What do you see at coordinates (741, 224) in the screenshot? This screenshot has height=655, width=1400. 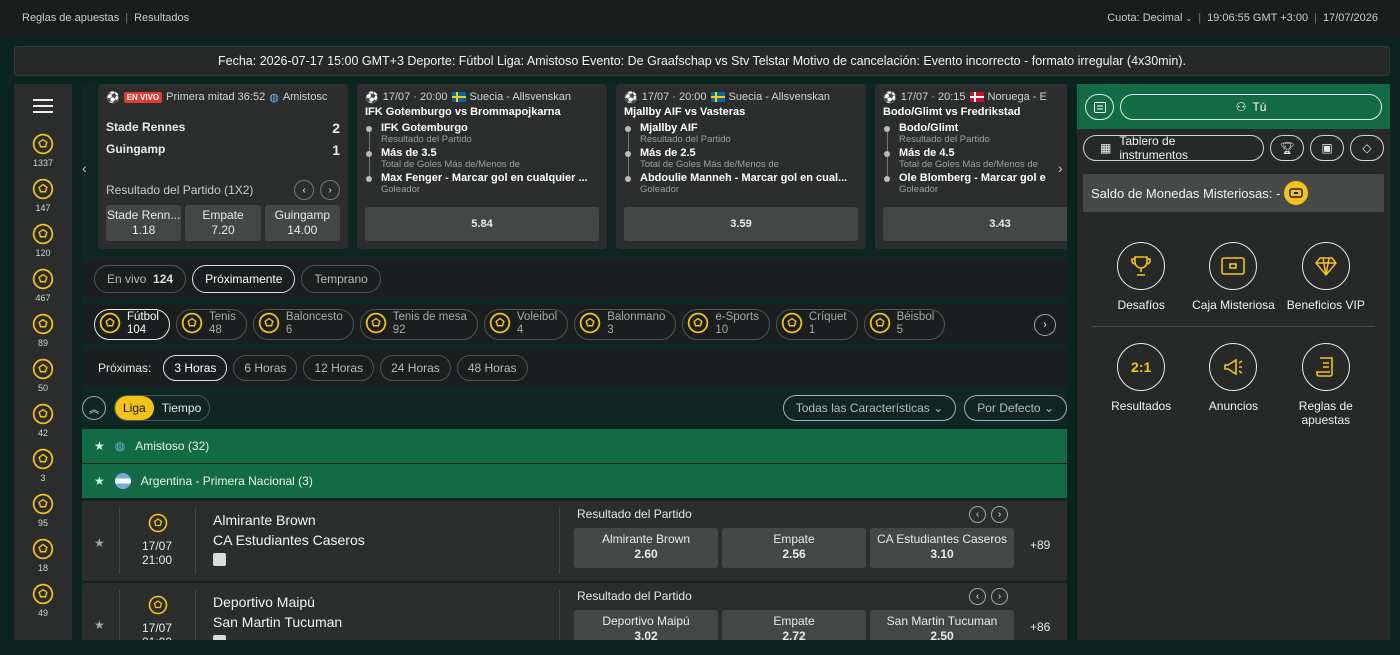 I see `odd-button: 3.59` at bounding box center [741, 224].